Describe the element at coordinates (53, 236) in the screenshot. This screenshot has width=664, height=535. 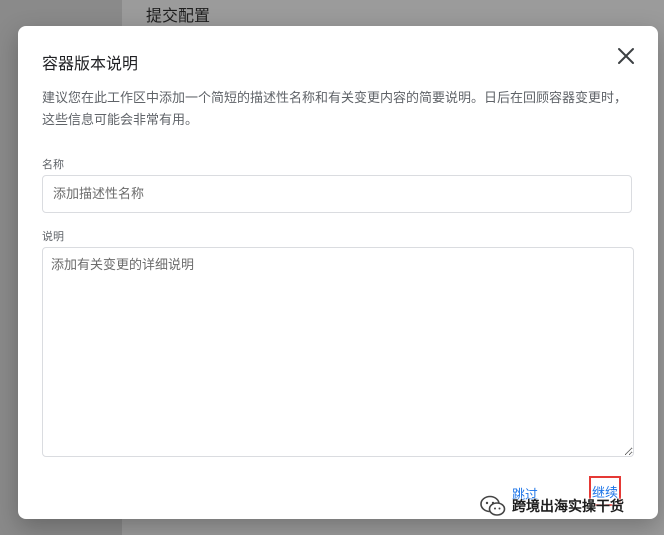
I see `description-field-label: 说明` at that location.